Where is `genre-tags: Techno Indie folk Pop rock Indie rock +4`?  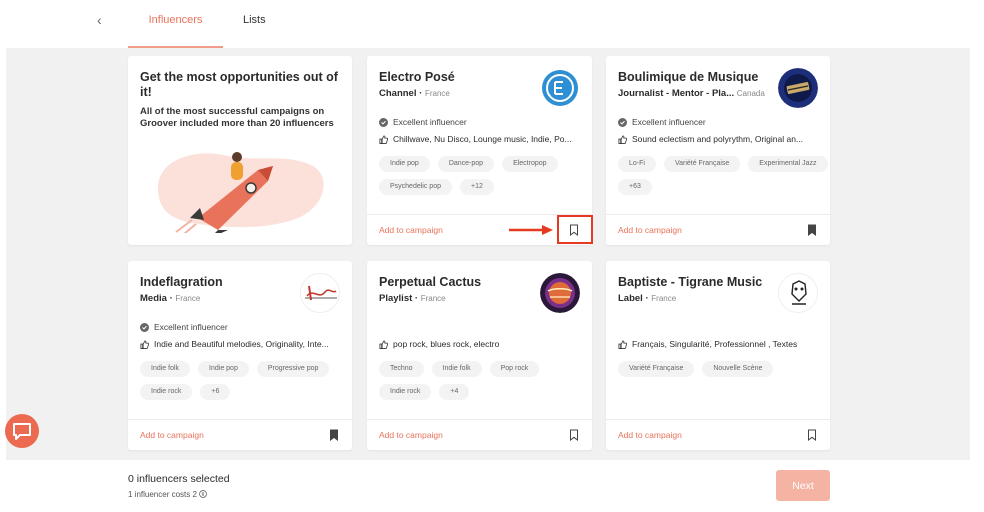 genre-tags: Techno Indie folk Pop rock Indie rock +4 is located at coordinates (484, 380).